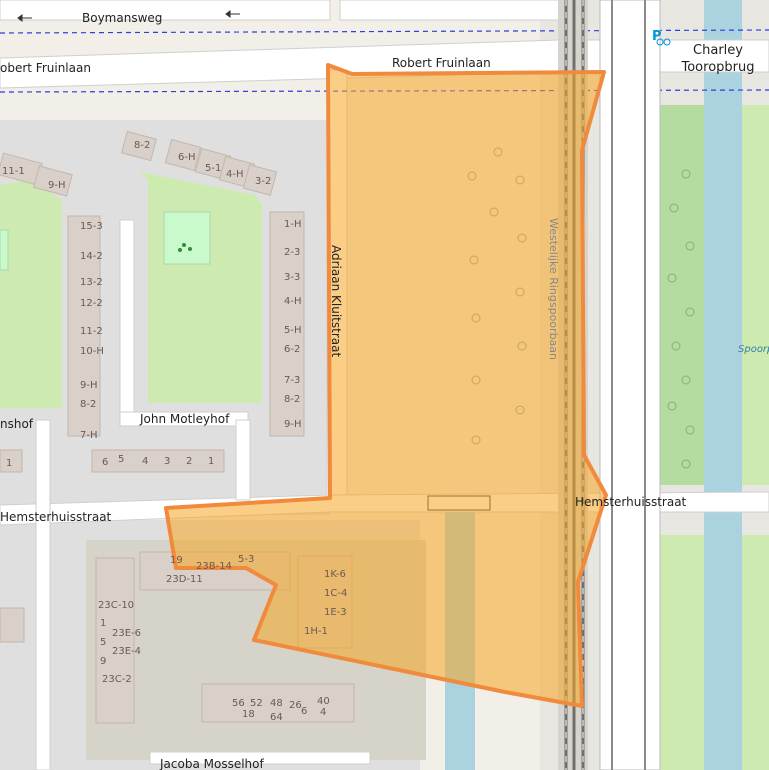 The image size is (769, 770). I want to click on label-john-motleyhof: John Motleyhof, so click(184, 419).